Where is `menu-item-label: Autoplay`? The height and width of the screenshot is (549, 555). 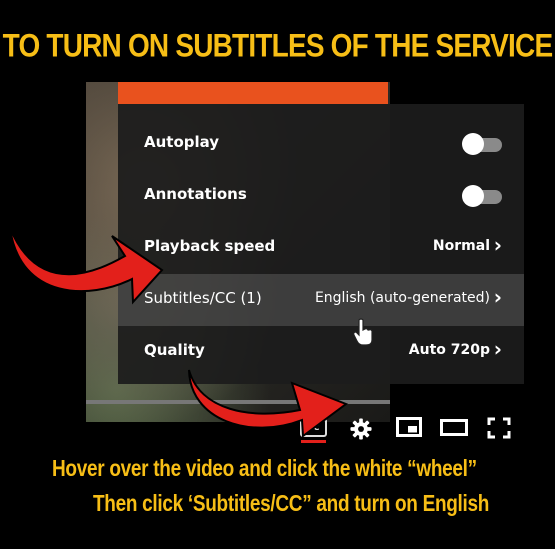 menu-item-label: Autoplay is located at coordinates (182, 142).